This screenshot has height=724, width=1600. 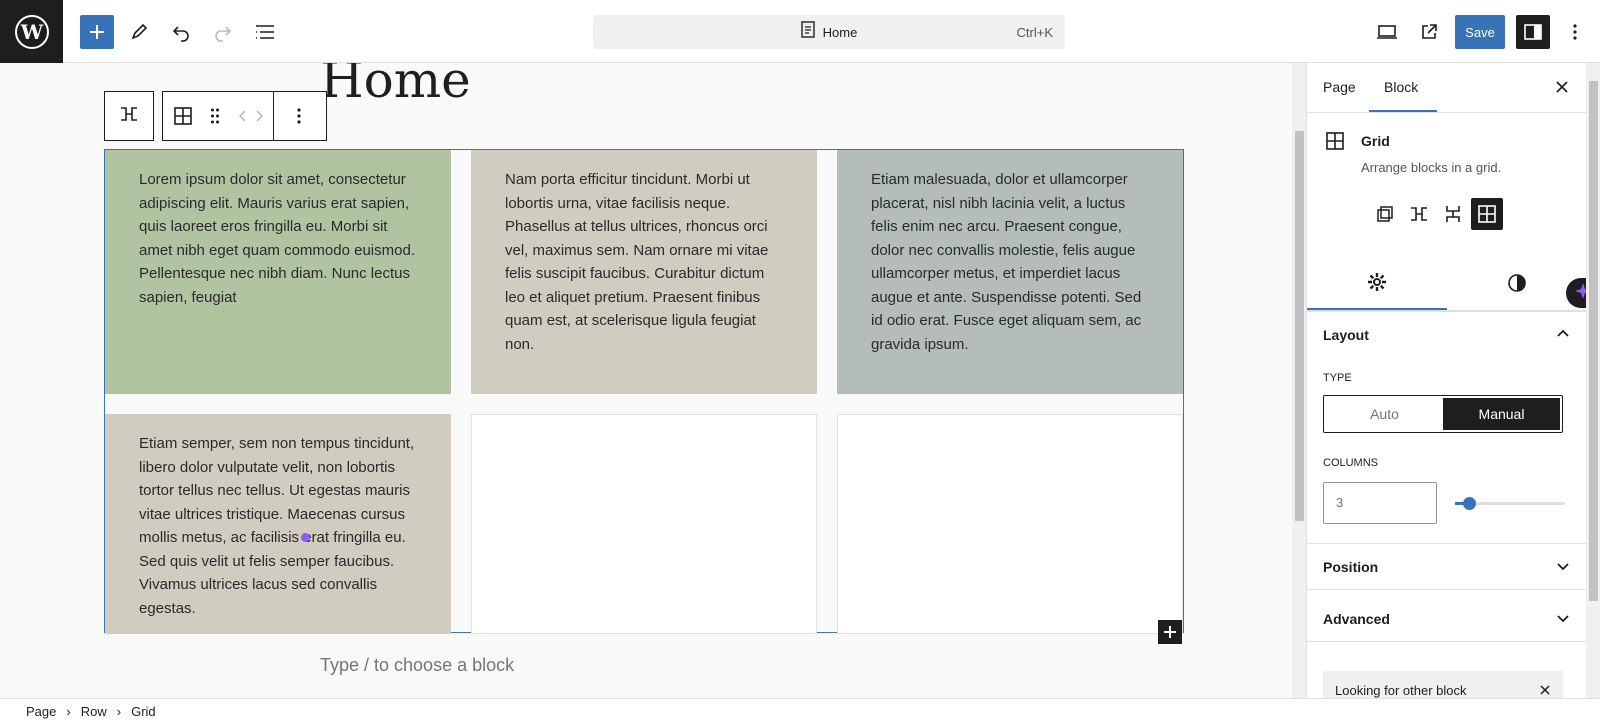 What do you see at coordinates (139, 32) in the screenshot?
I see `edit-pencil-icon` at bounding box center [139, 32].